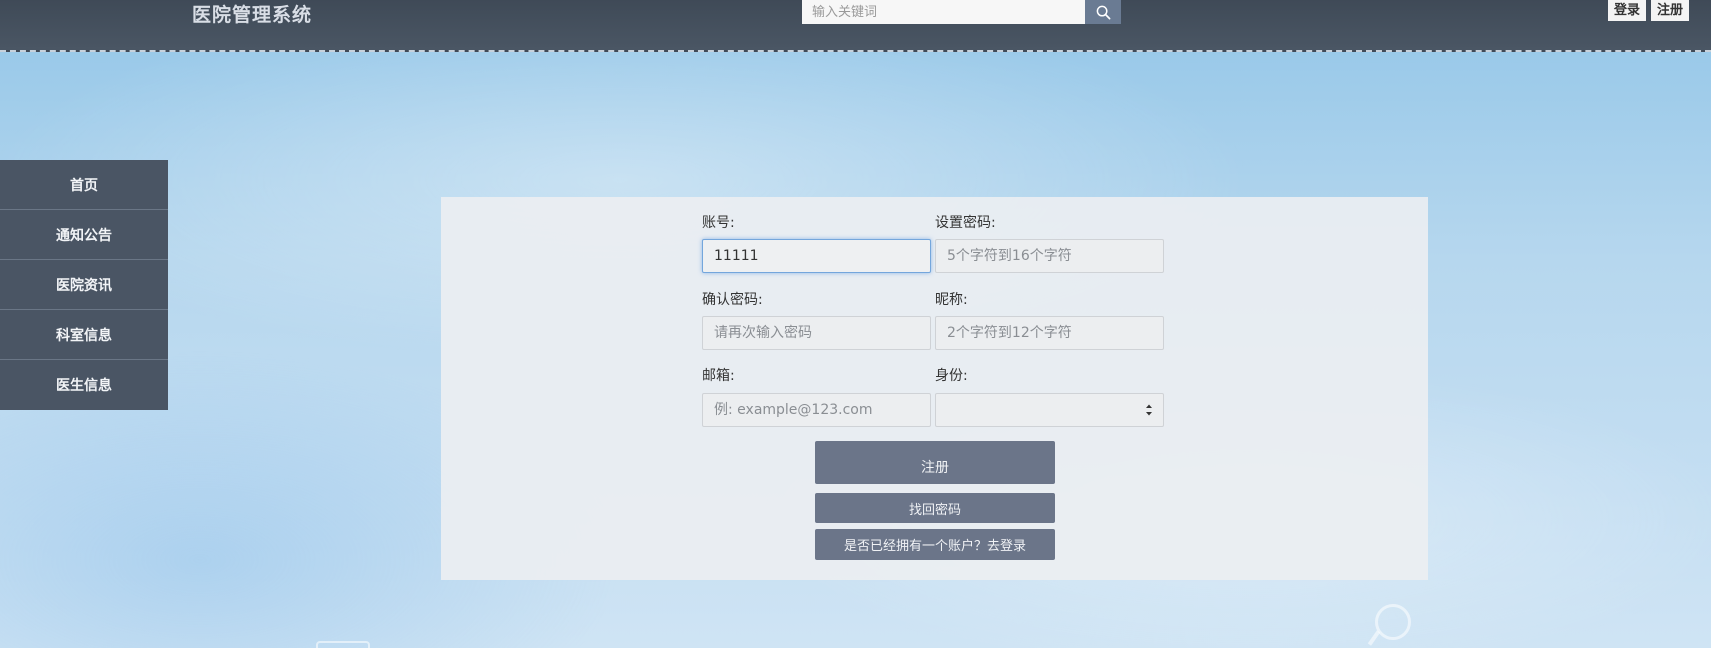  I want to click on search-input, so click(943, 12).